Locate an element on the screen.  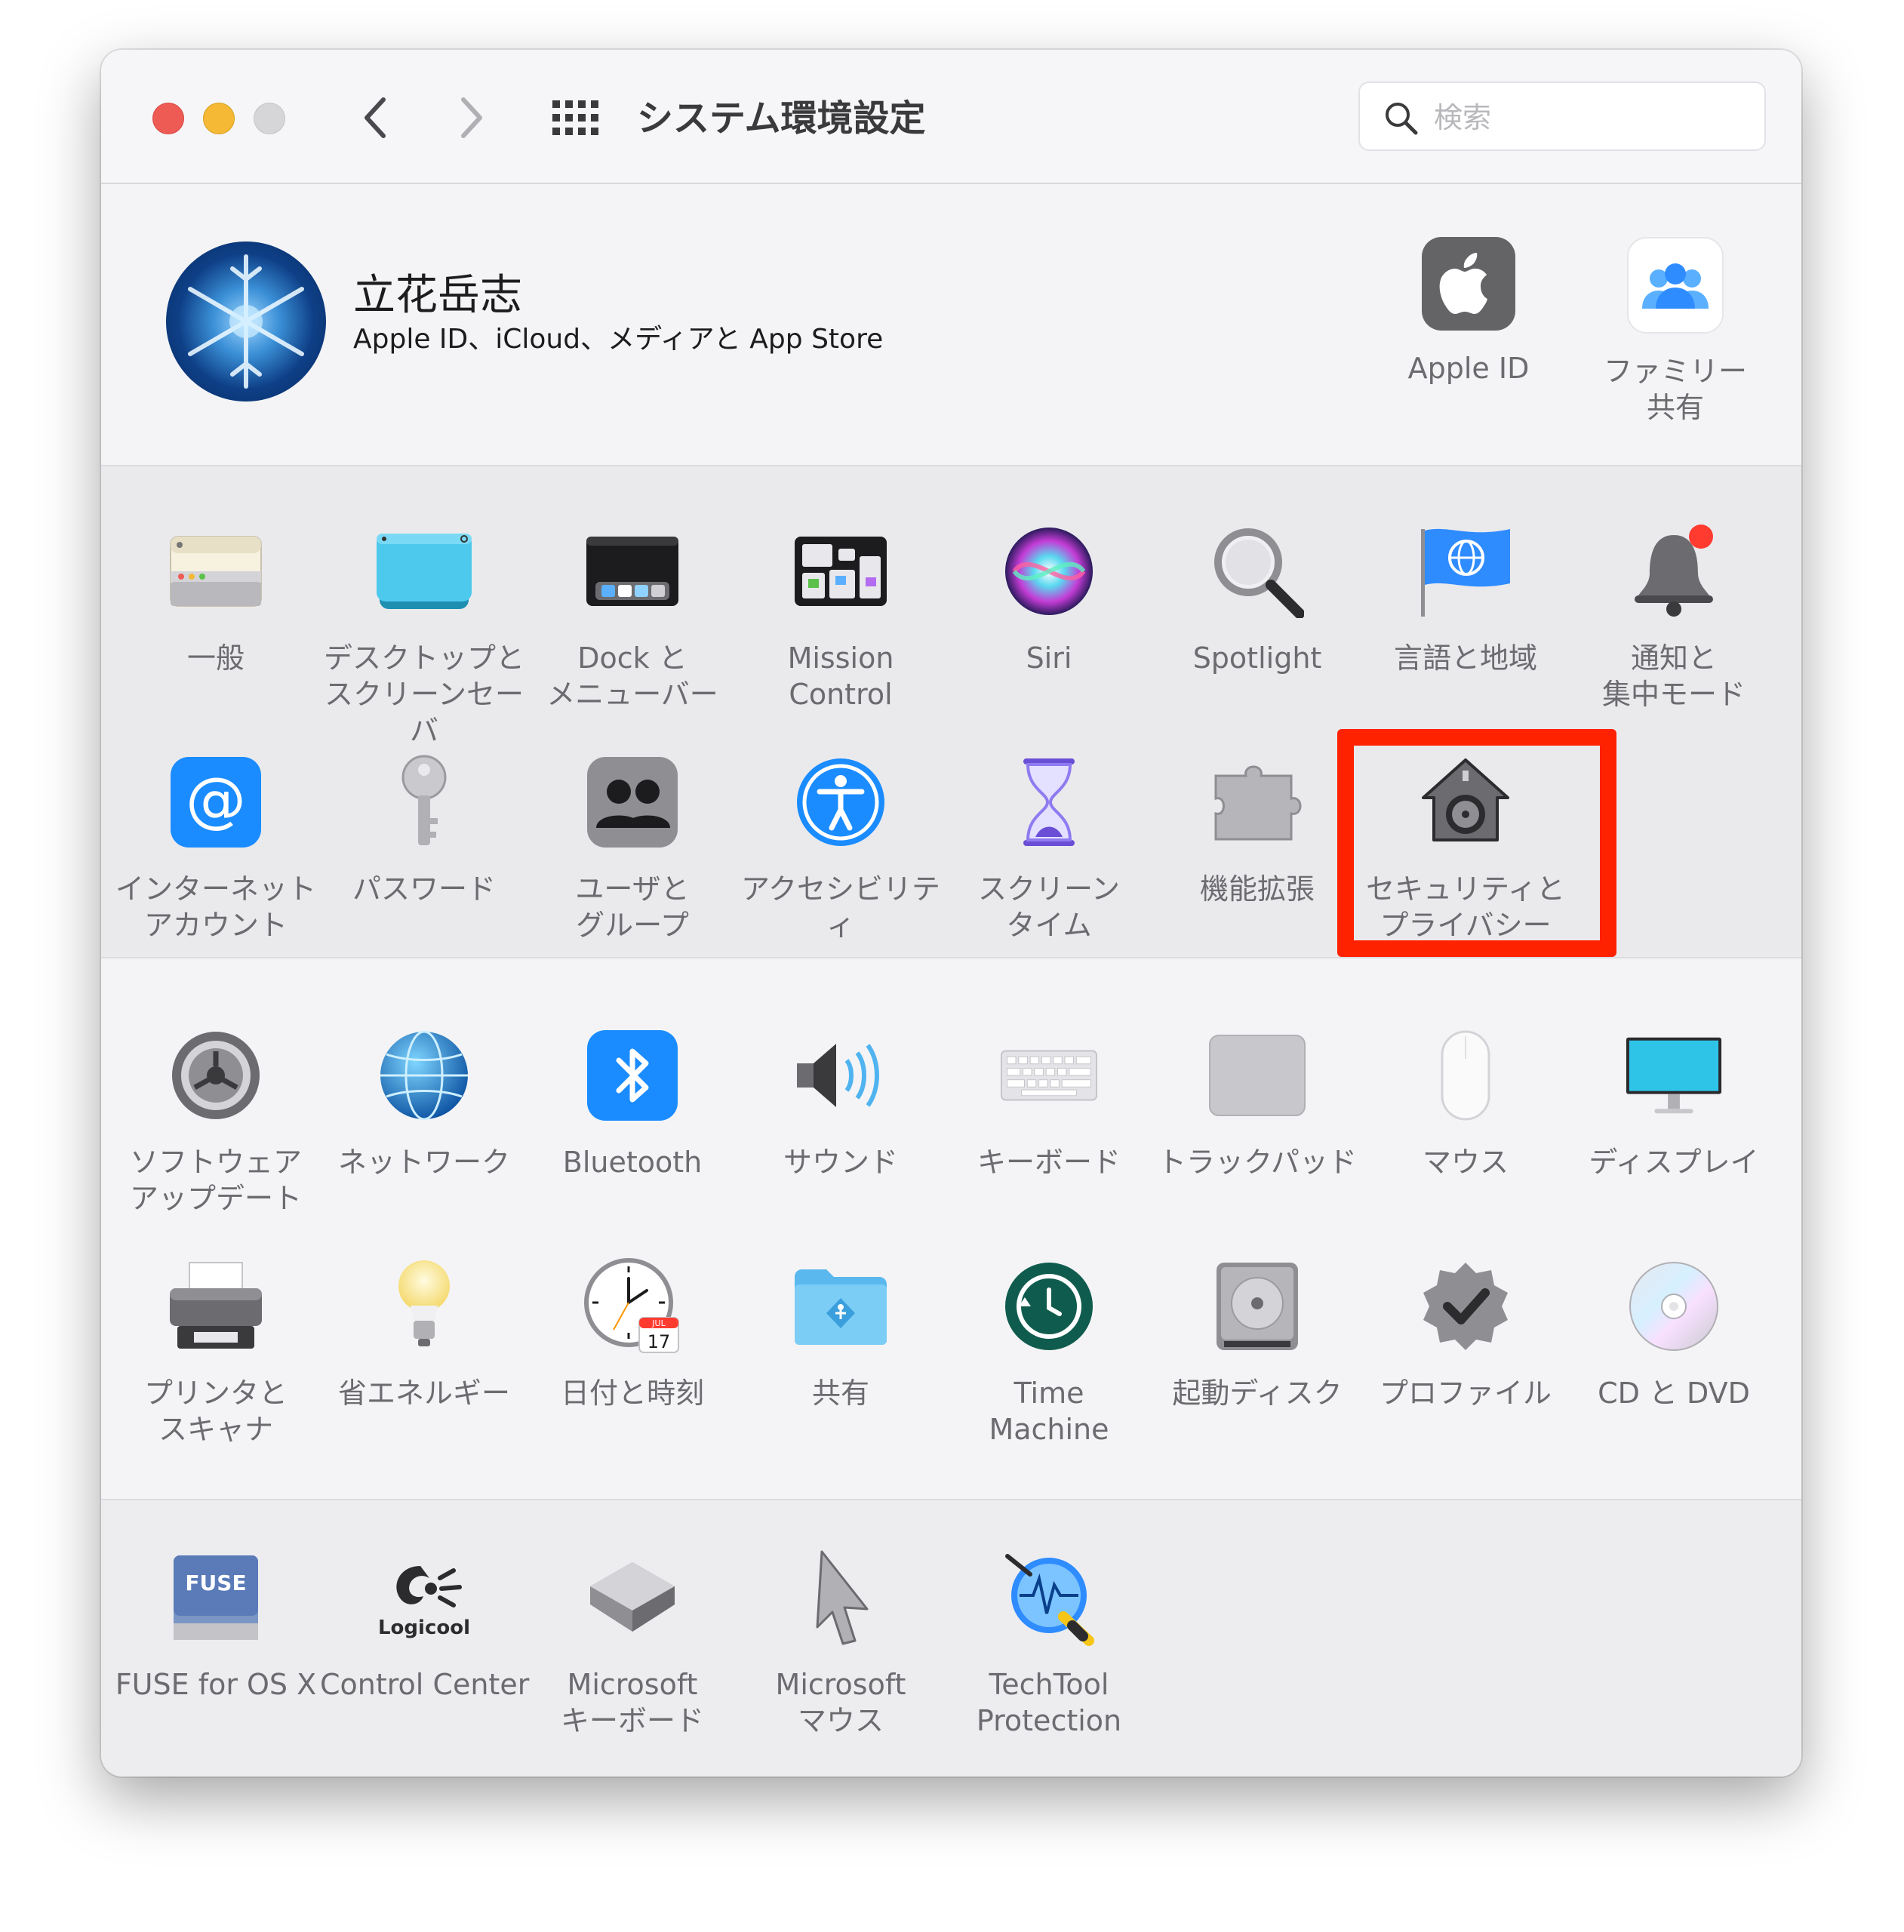
svg-text: FUSE is located at coordinates (215, 1583).